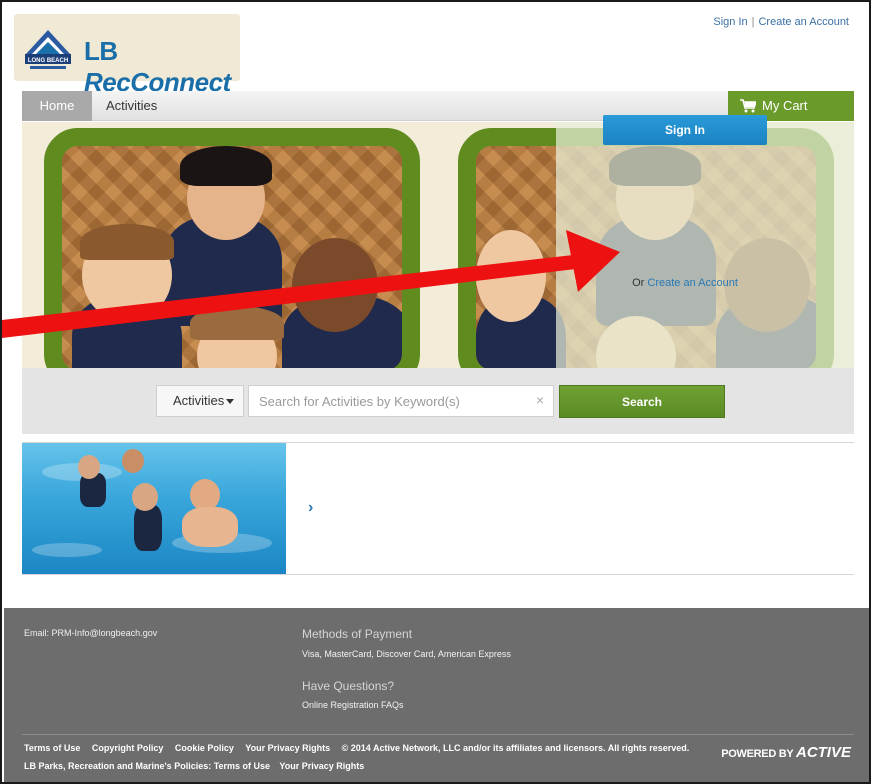 This screenshot has width=871, height=784. I want to click on tab-home: Home, so click(57, 106).